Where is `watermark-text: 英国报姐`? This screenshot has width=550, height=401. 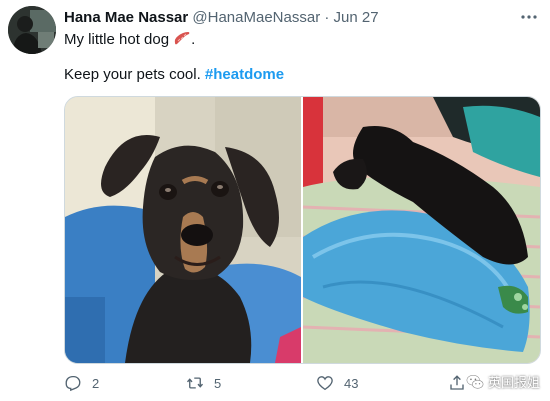
watermark-text: 英国报姐 is located at coordinates (513, 382).